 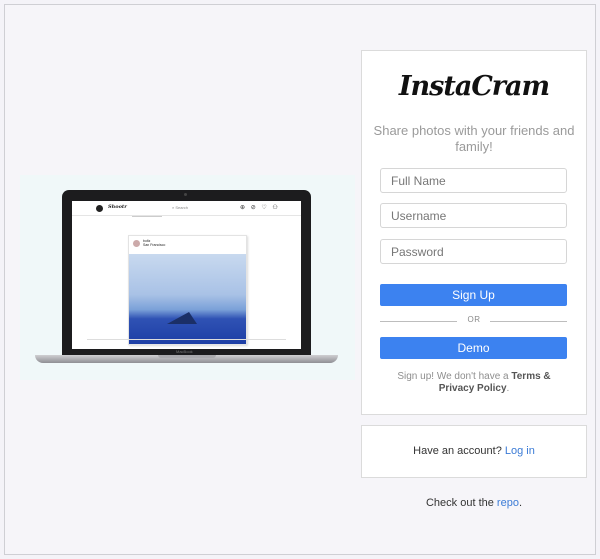 I want to click on repo-link: repo, so click(x=508, y=503).